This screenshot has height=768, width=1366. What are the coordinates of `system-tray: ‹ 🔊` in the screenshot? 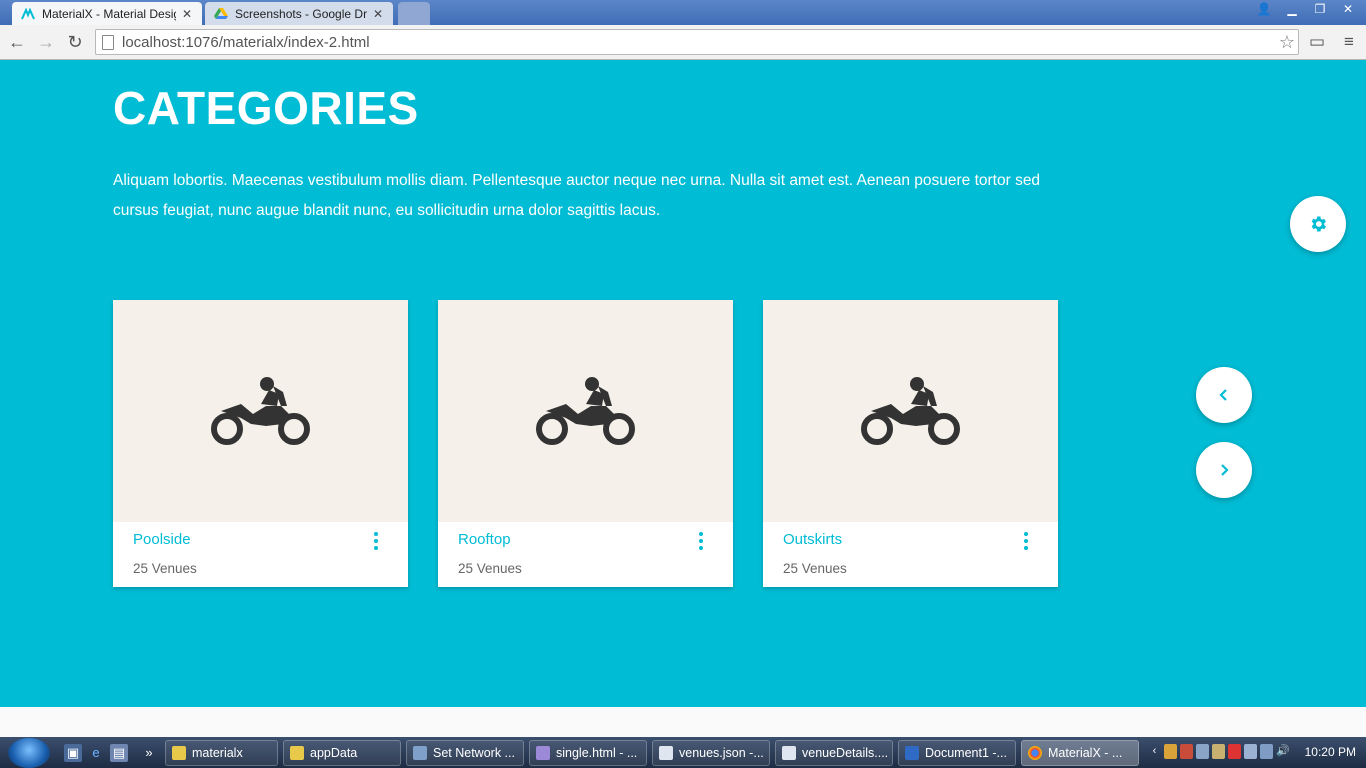 It's located at (1219, 751).